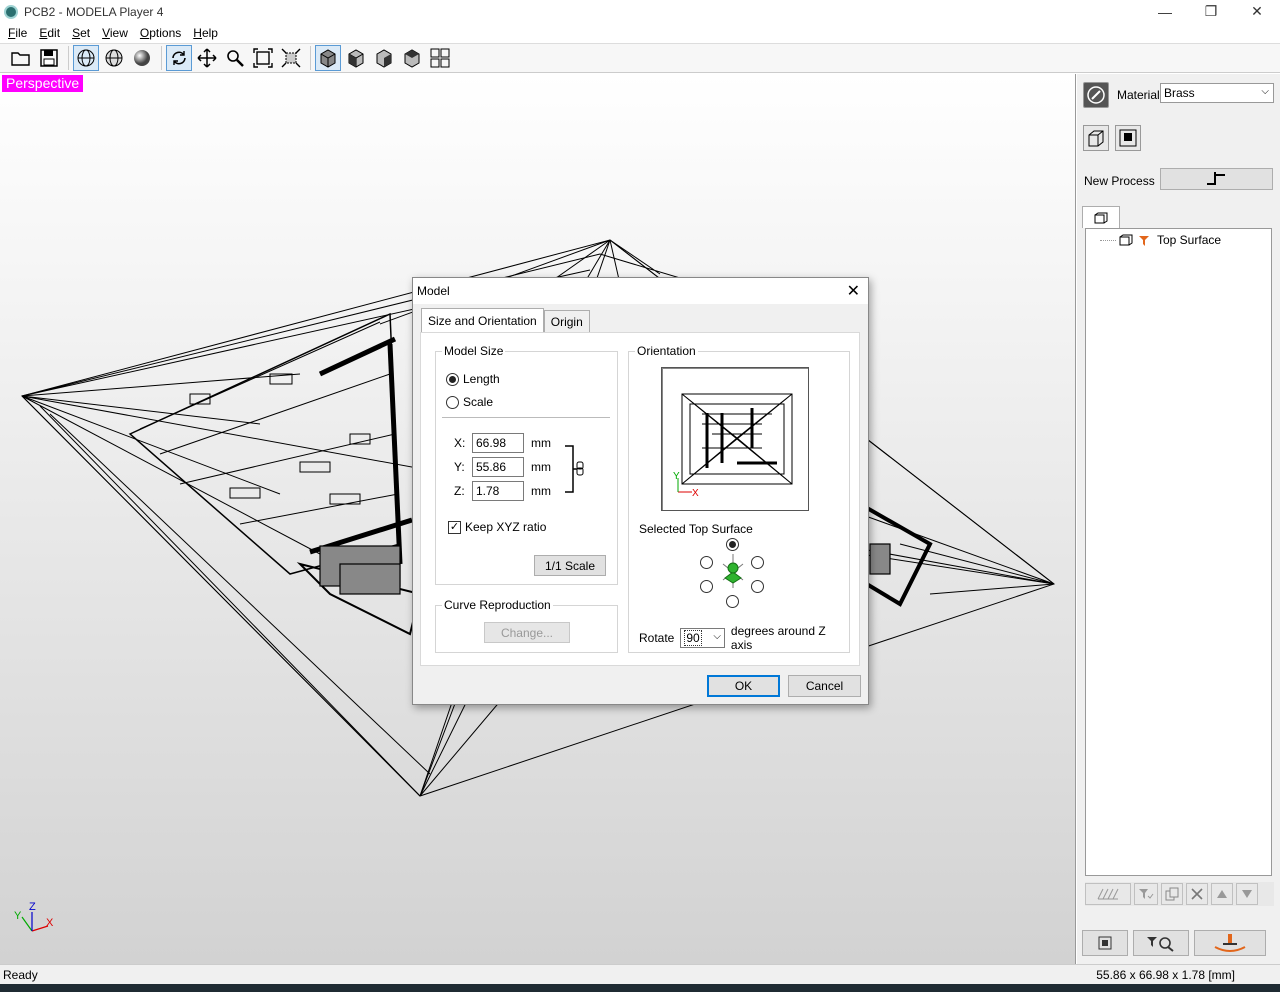  What do you see at coordinates (207, 58) in the screenshot?
I see `move-icon` at bounding box center [207, 58].